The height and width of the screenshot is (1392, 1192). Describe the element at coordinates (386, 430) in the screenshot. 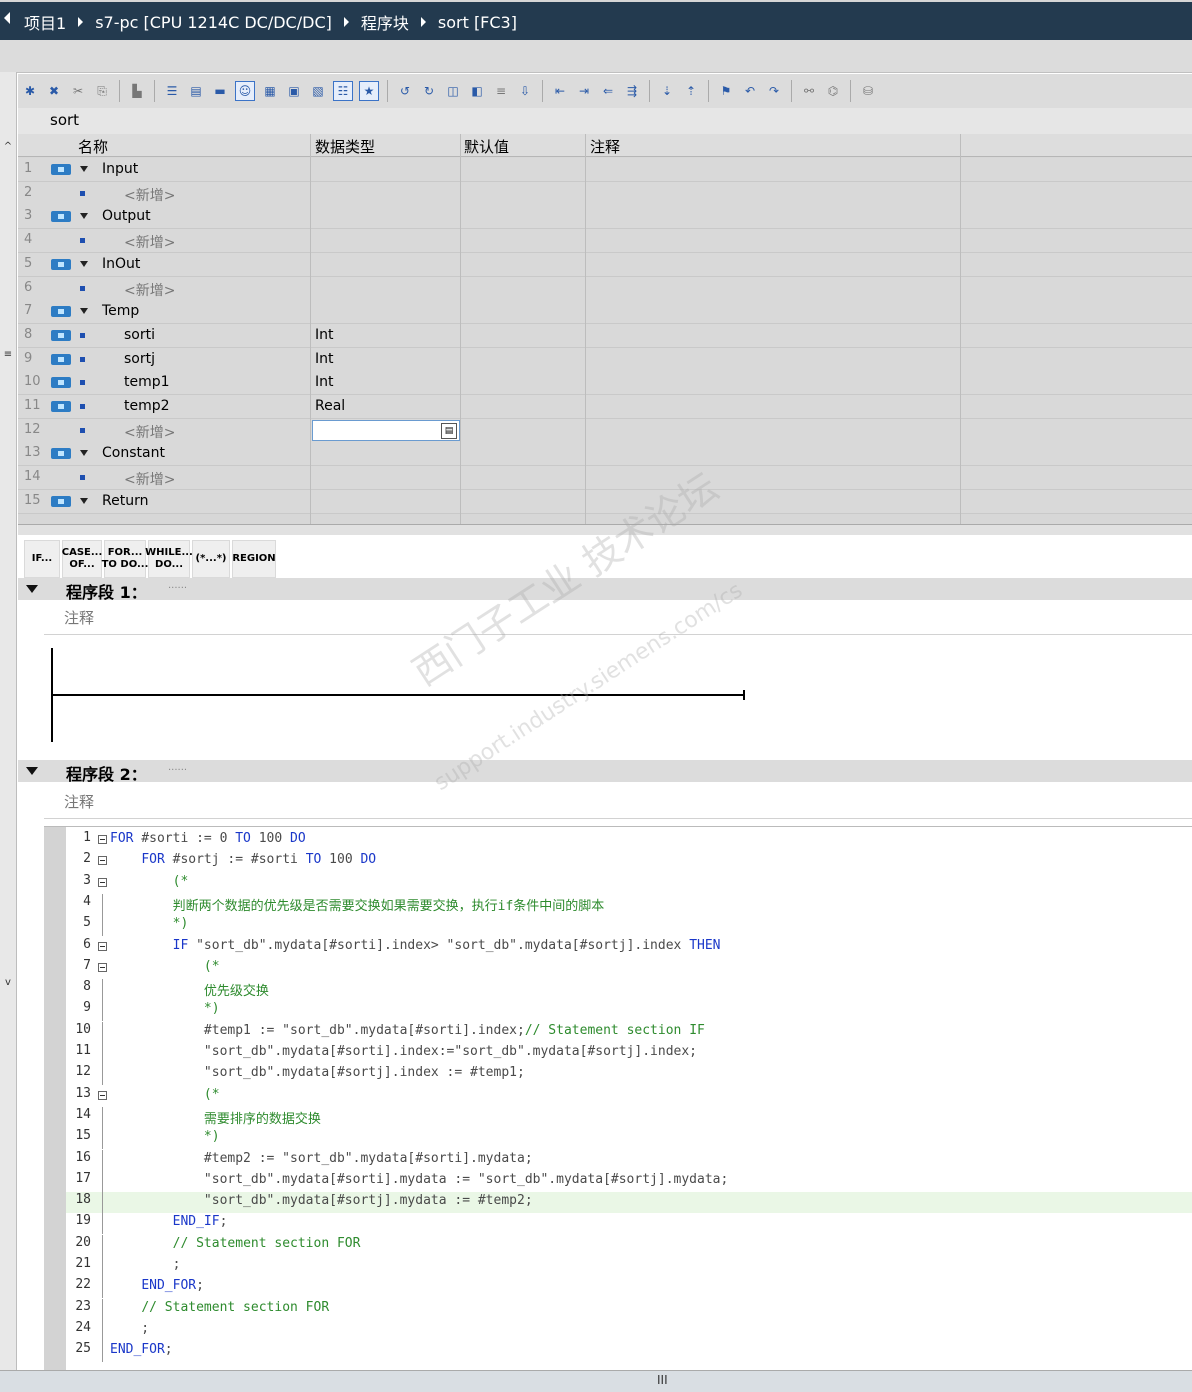

I see `datatype-input: ▤` at that location.